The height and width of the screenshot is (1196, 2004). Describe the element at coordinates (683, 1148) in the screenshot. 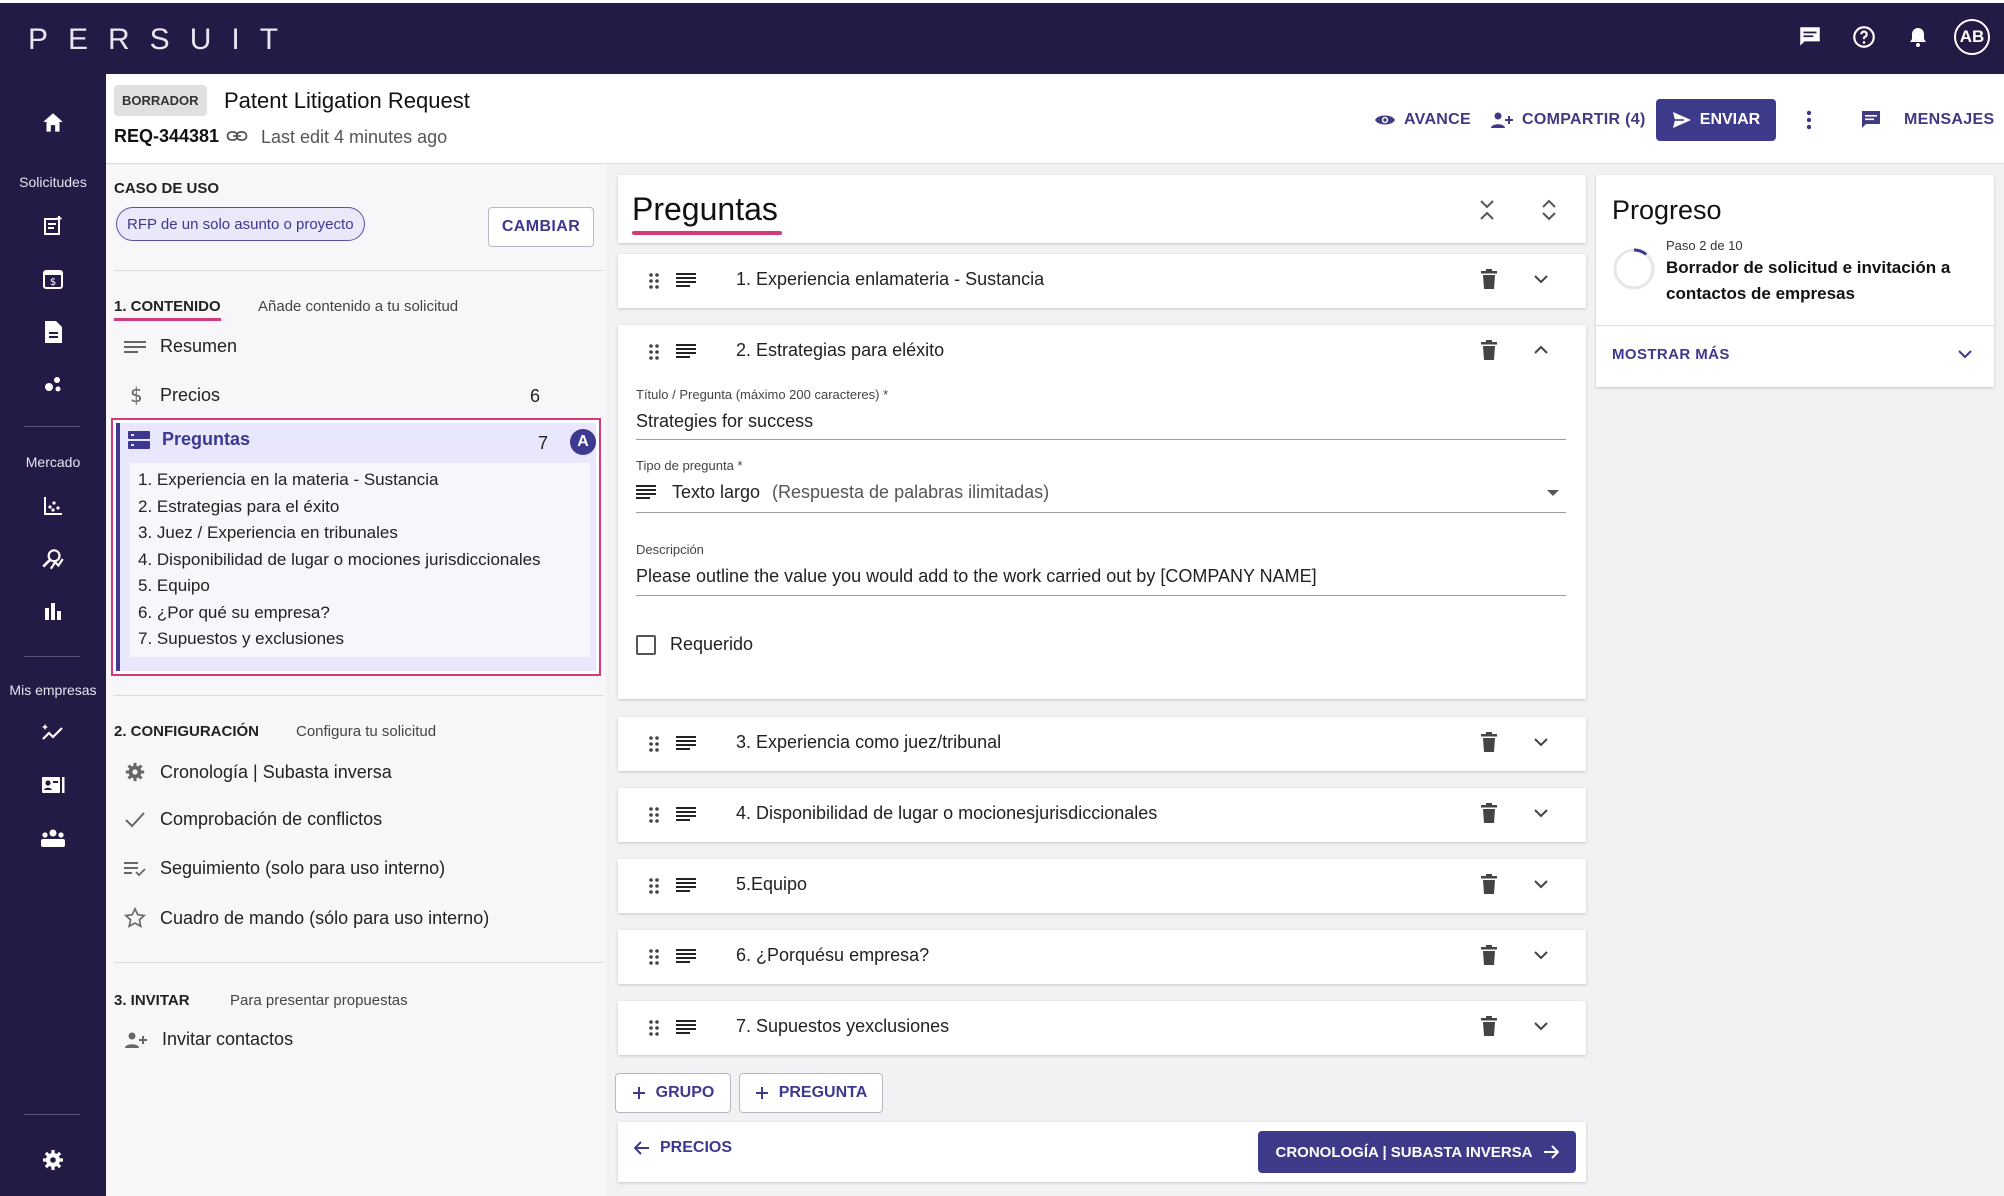

I see `previous-step-button: PRECIOS` at that location.